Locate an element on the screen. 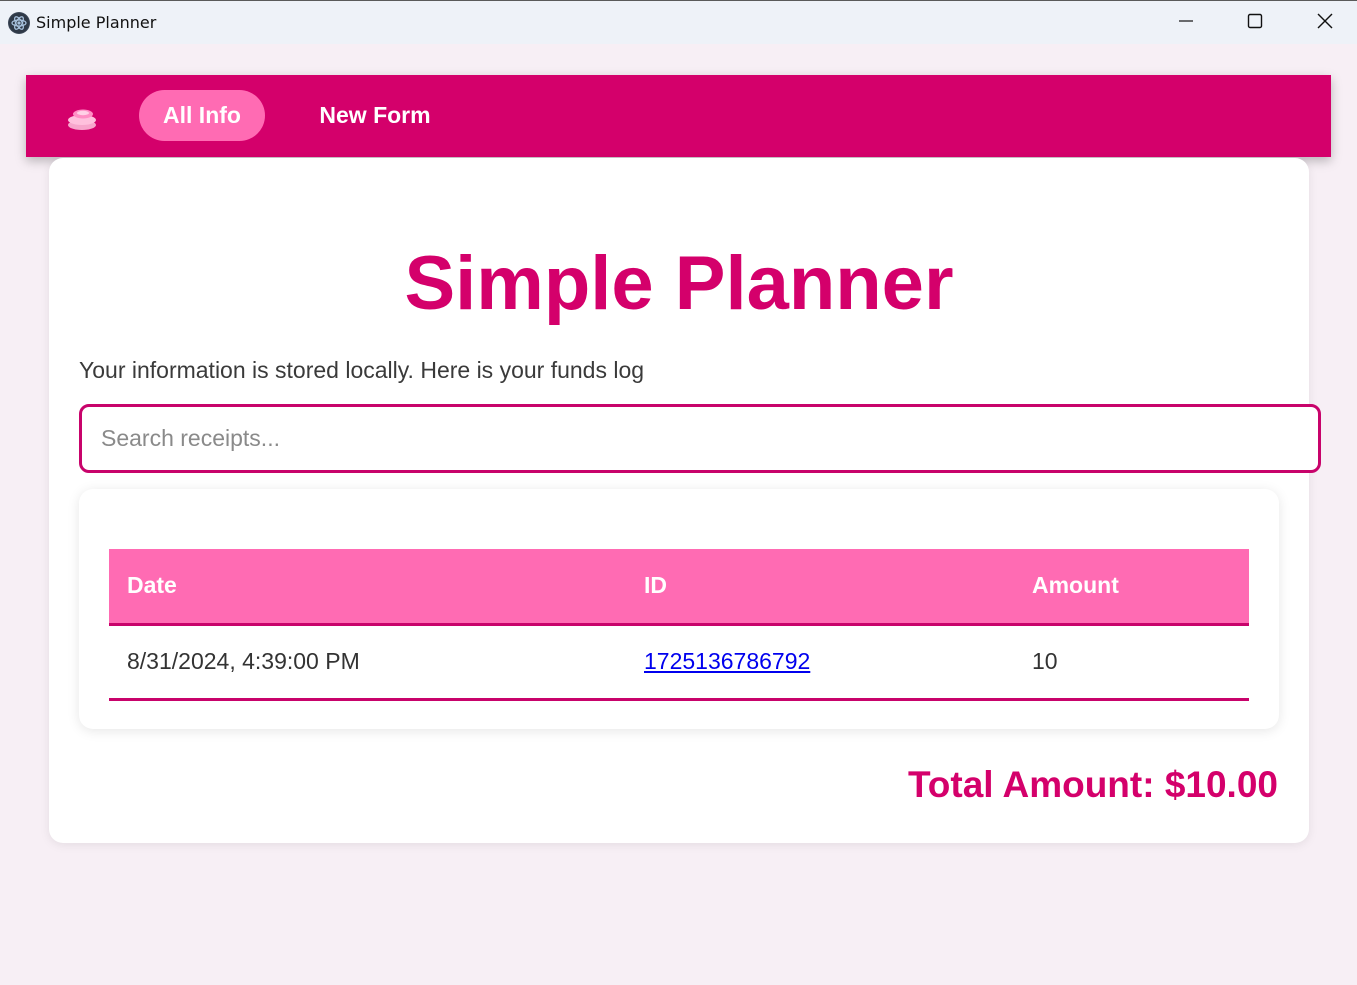  column-header-date: Date is located at coordinates (367, 587).